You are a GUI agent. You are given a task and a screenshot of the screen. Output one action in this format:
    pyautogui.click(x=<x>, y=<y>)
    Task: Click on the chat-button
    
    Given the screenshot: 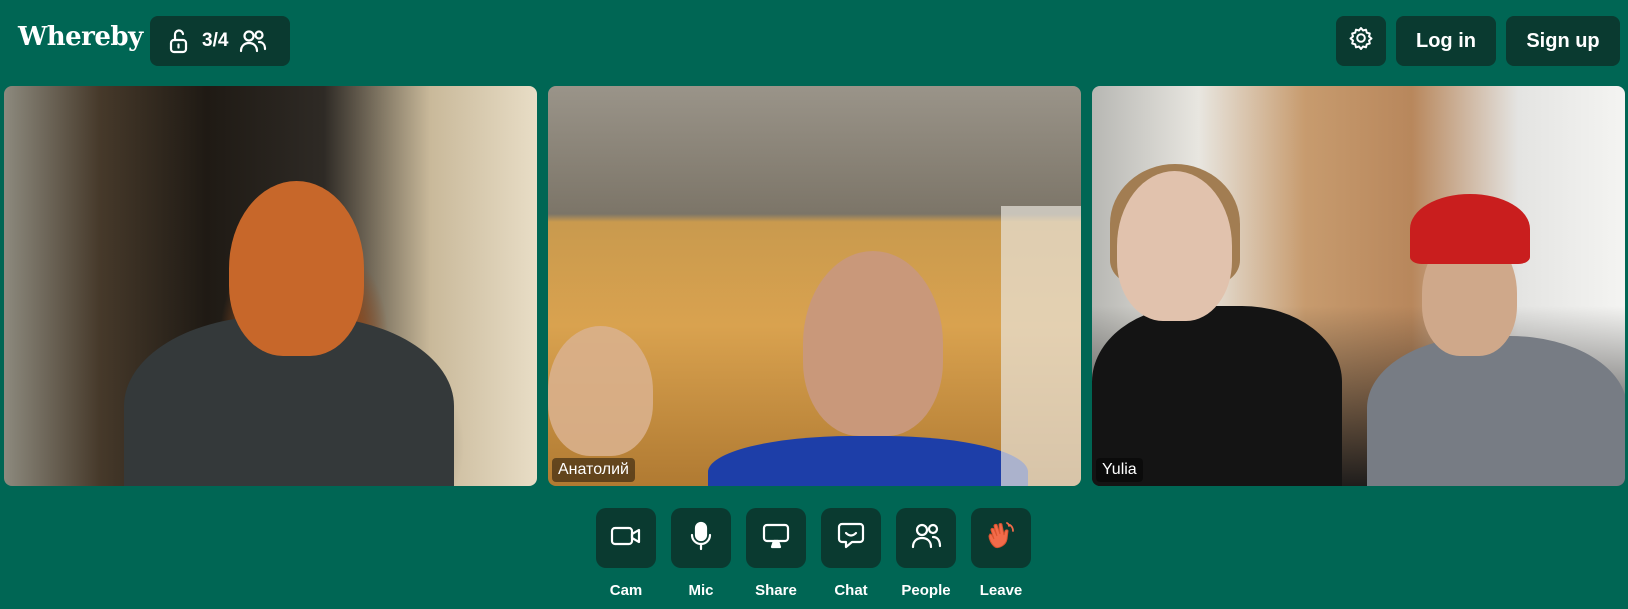 What is the action you would take?
    pyautogui.click(x=851, y=538)
    